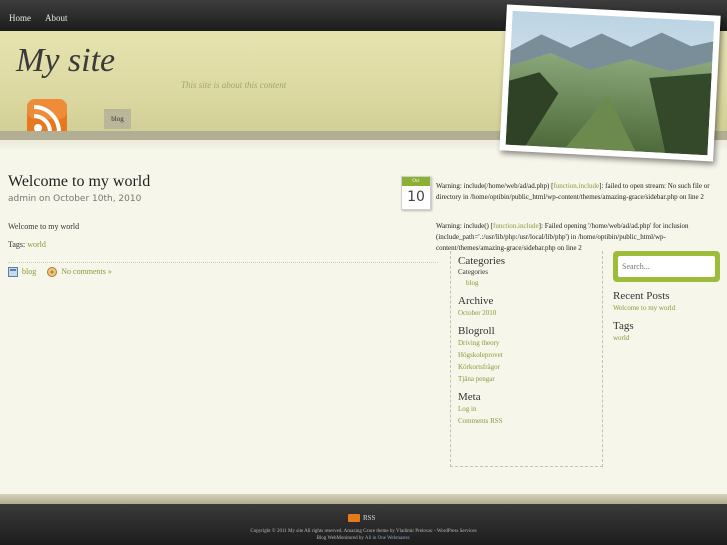  Describe the element at coordinates (526, 343) in the screenshot. I see `blogroll-item: Driving theory` at that location.